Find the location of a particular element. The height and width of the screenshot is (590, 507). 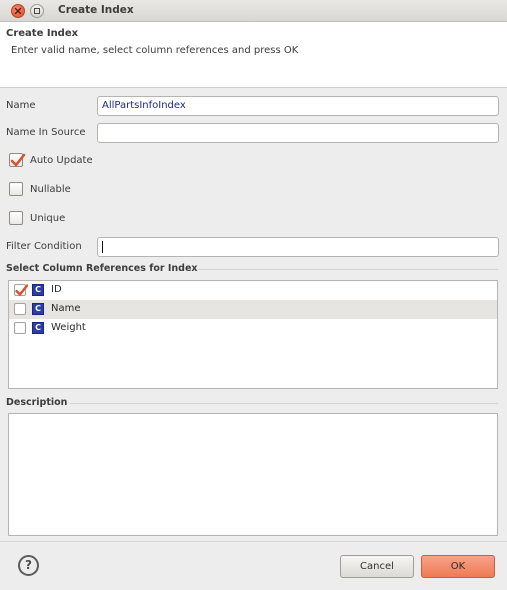

nullable-label: Nullable is located at coordinates (50, 189).